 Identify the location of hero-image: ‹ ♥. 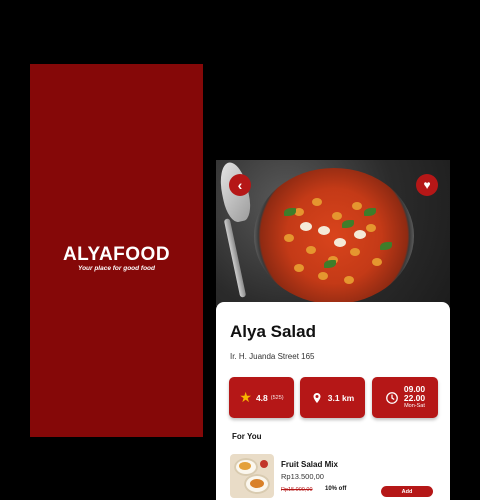
(333, 233).